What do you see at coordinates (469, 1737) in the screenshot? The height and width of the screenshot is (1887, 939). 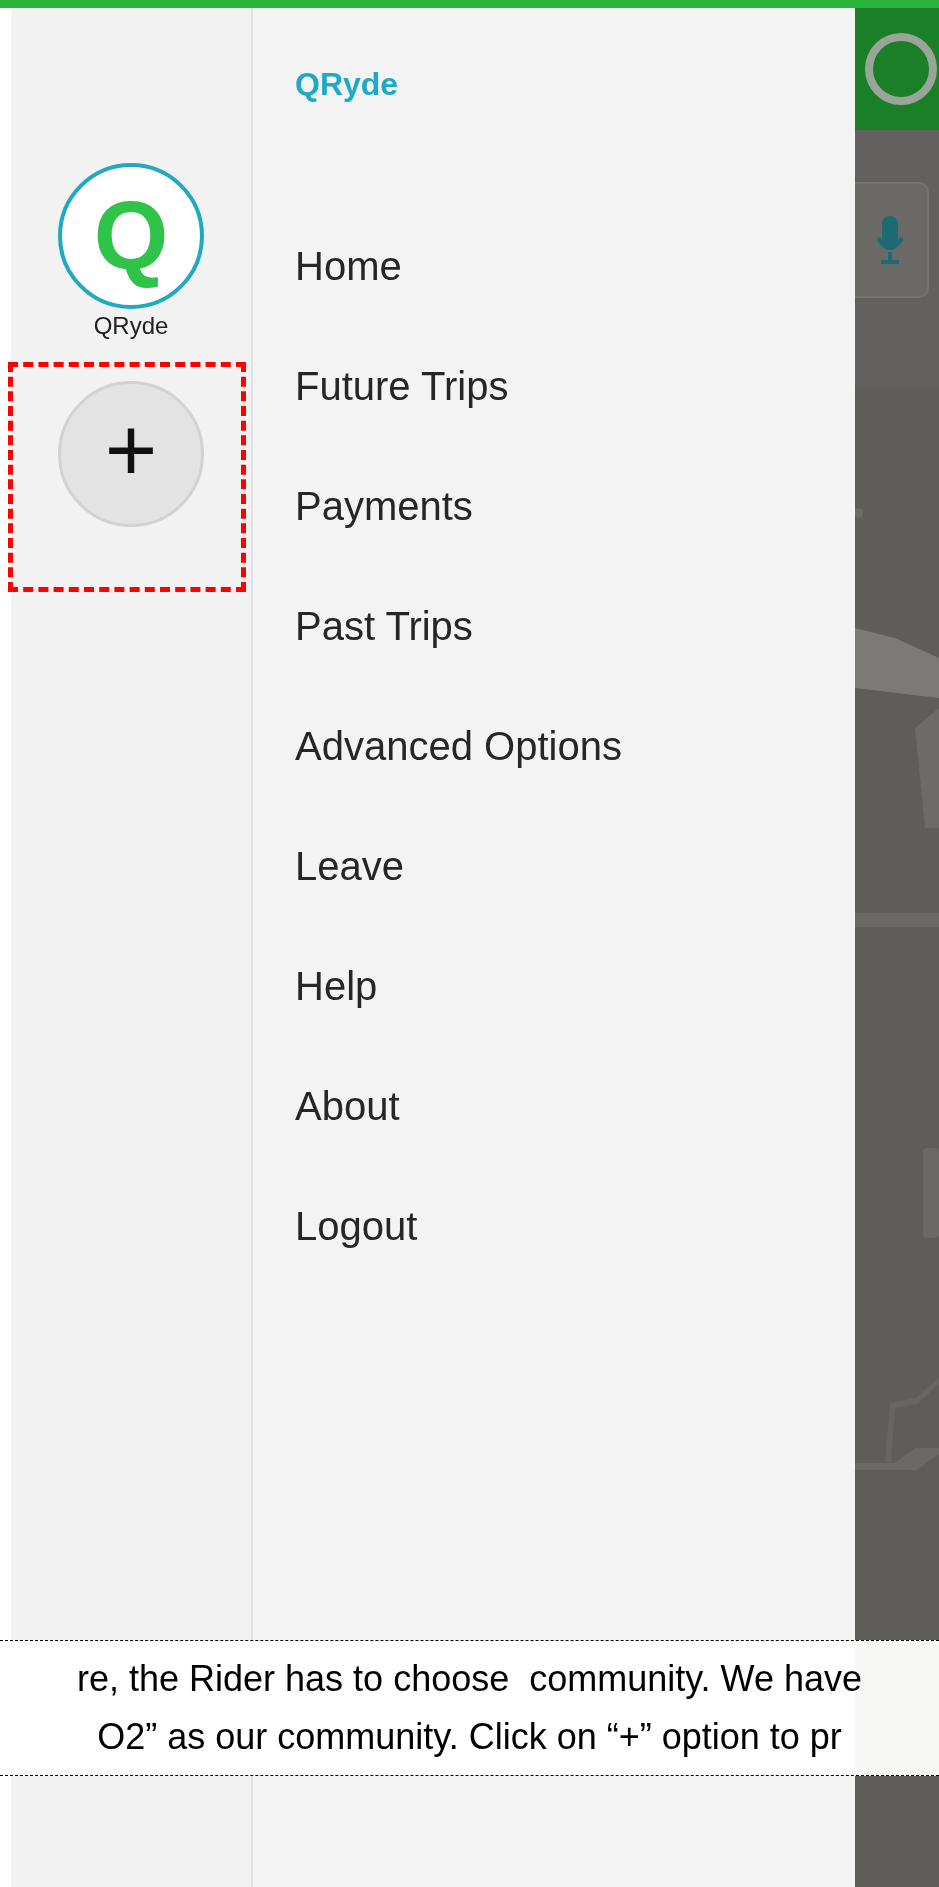 I see `caption-text: O2” as our community. Click on “+” option to pr` at bounding box center [469, 1737].